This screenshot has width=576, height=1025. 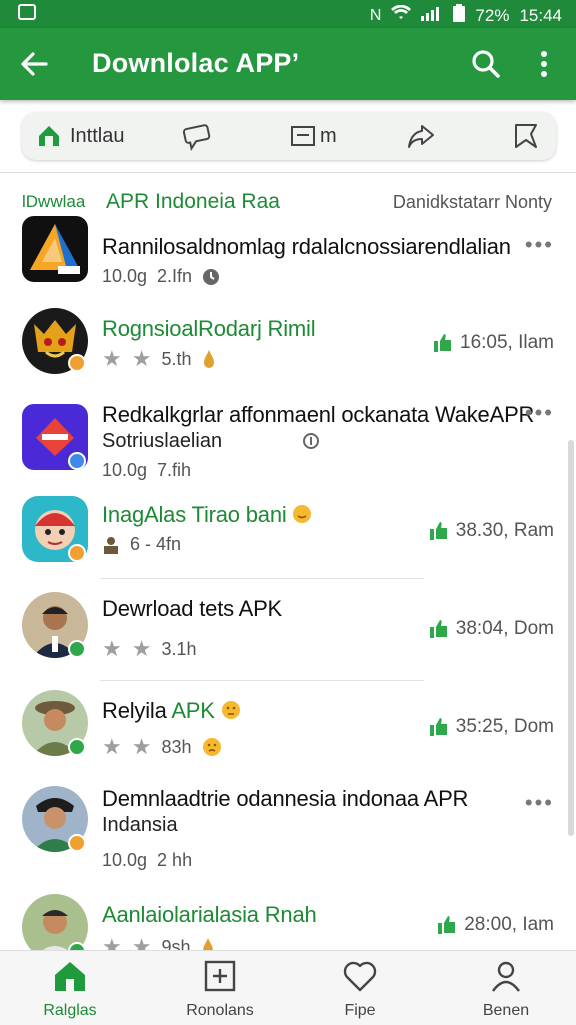 I want to click on filter-share, so click(x=421, y=136).